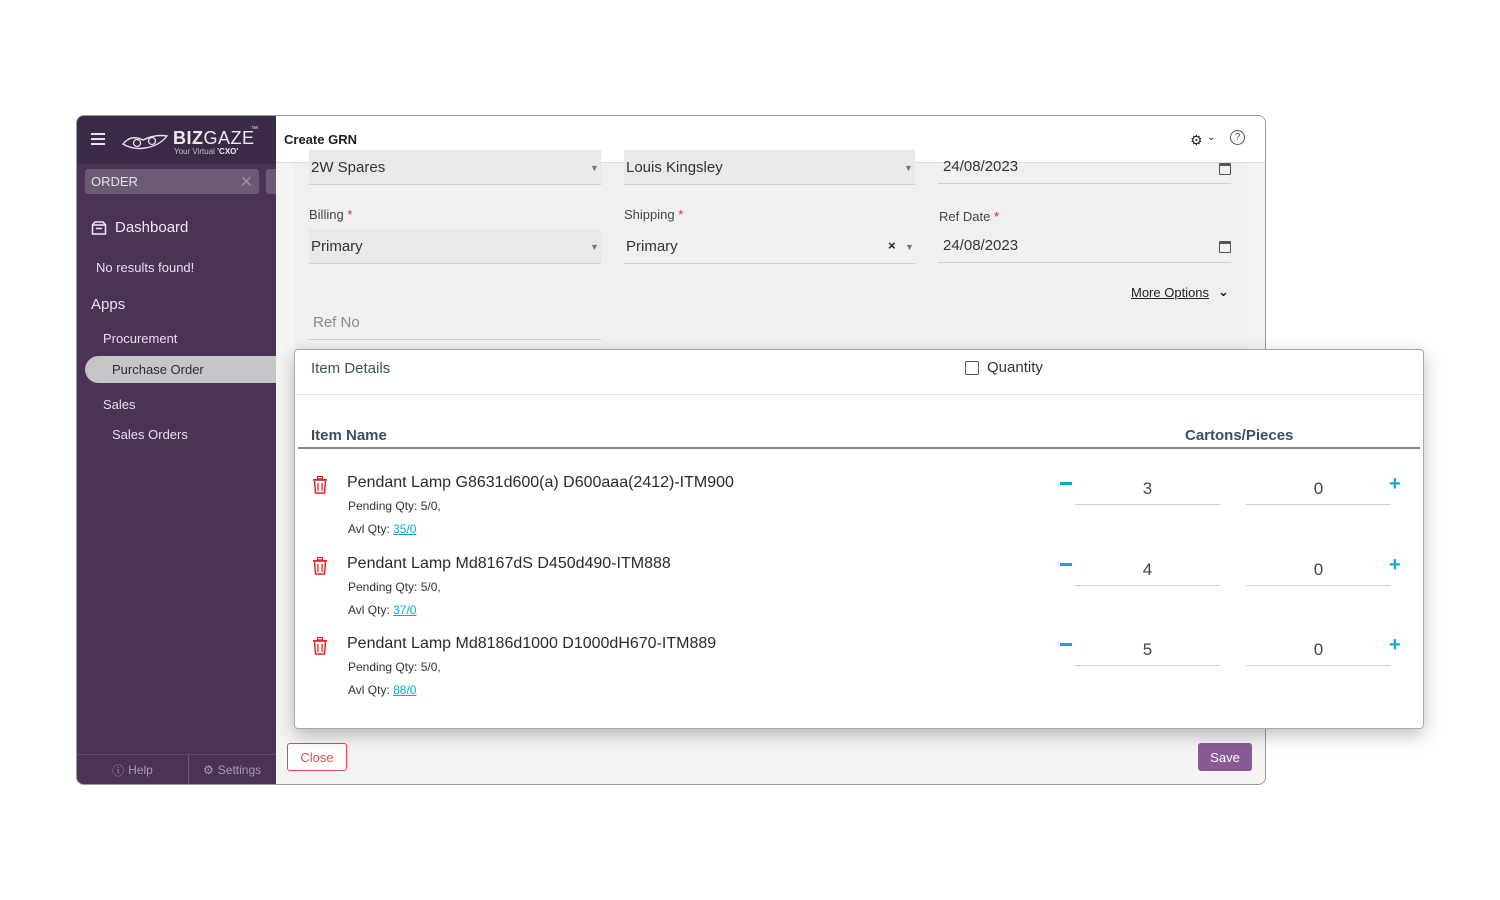 The height and width of the screenshot is (900, 1500). Describe the element at coordinates (1225, 757) in the screenshot. I see `save-button: Save` at that location.